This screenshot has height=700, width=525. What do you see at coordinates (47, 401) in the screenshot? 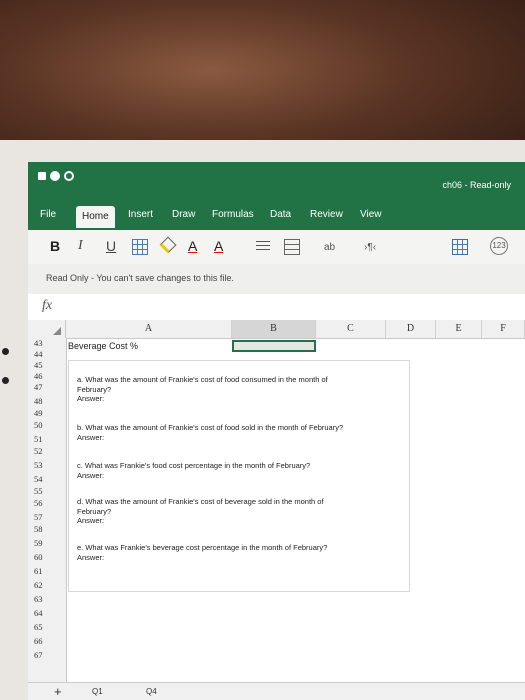
I see `row-header: 48` at bounding box center [47, 401].